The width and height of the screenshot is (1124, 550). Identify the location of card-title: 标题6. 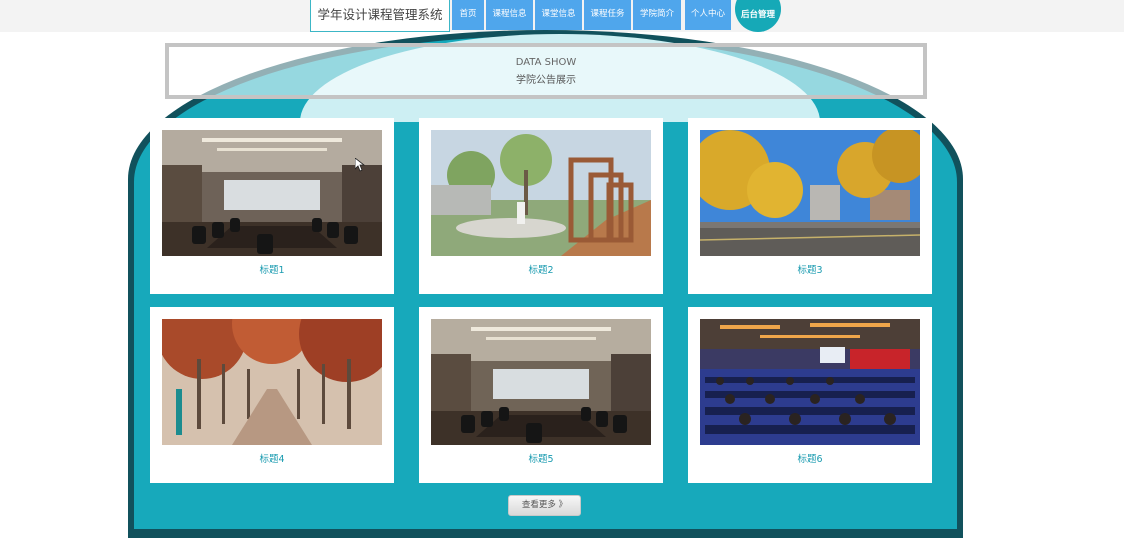
(810, 458).